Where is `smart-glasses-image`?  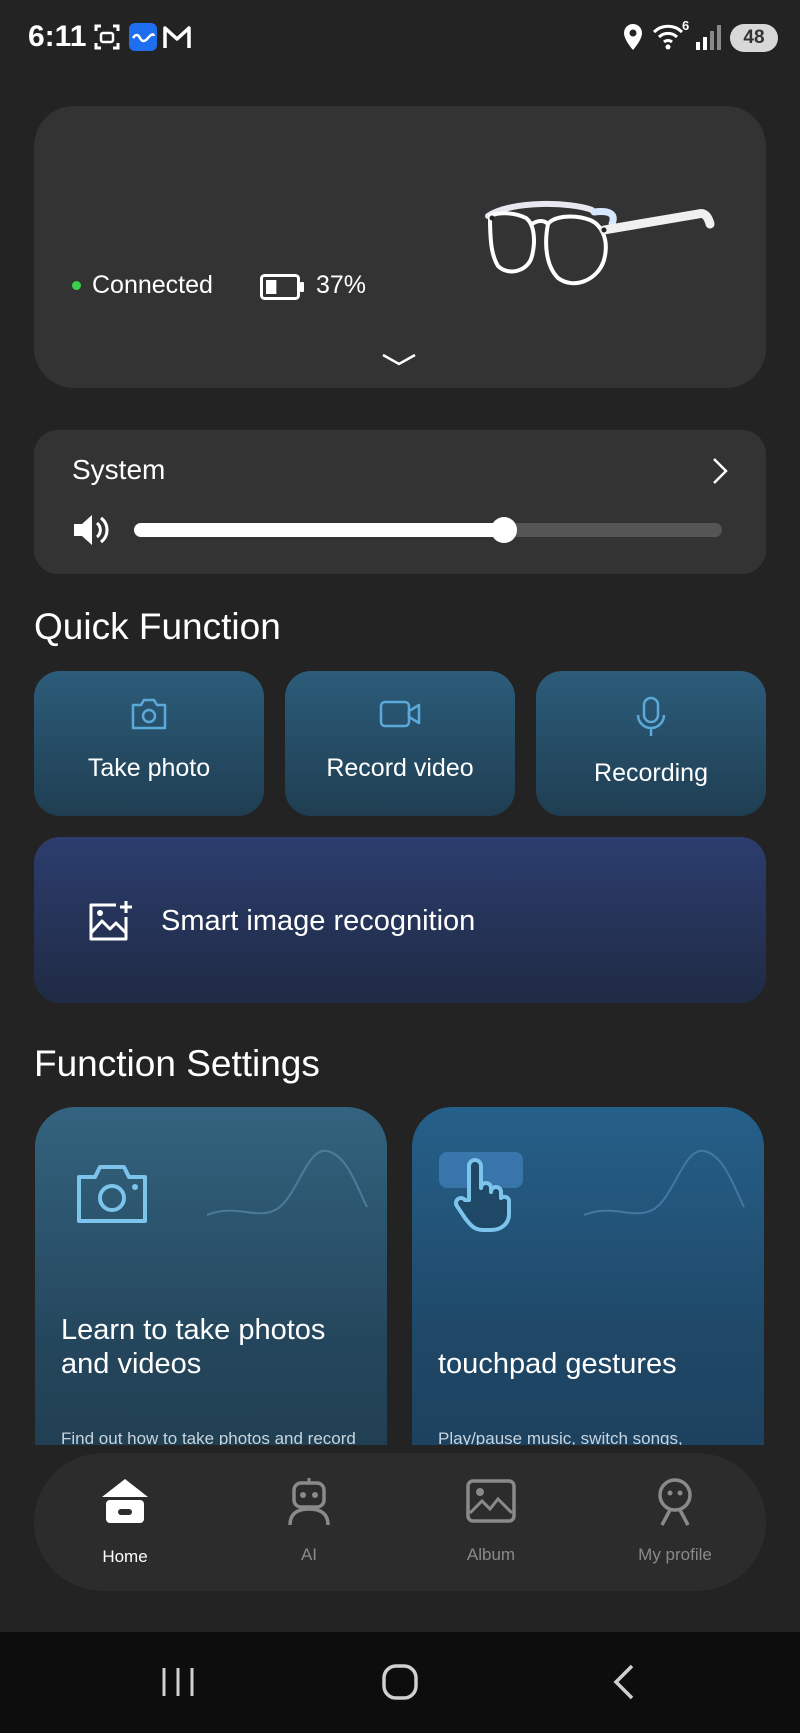 smart-glasses-image is located at coordinates (600, 243).